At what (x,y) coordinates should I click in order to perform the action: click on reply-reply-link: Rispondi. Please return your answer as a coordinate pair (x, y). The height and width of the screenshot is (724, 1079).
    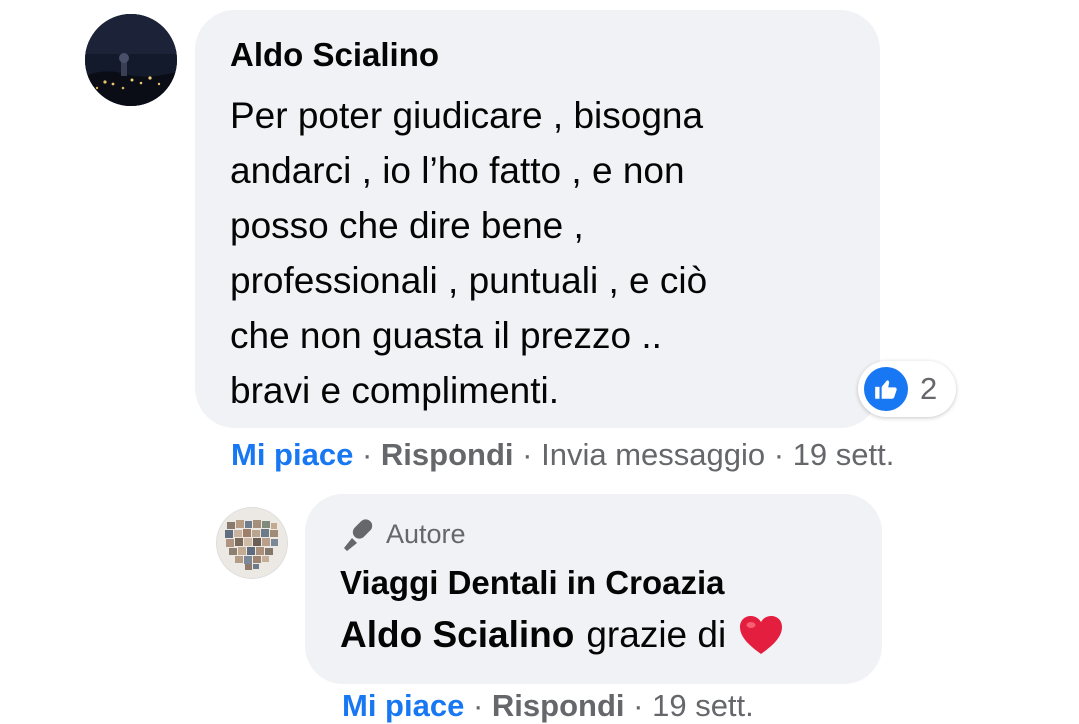
    Looking at the image, I should click on (558, 705).